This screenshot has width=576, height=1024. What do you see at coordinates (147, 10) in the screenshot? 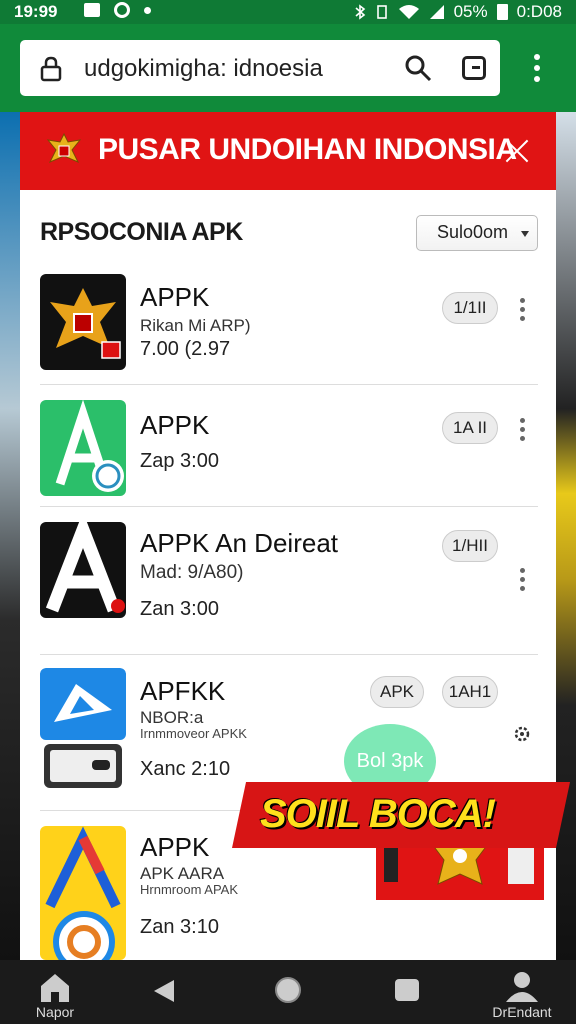
I see `dot-icon` at bounding box center [147, 10].